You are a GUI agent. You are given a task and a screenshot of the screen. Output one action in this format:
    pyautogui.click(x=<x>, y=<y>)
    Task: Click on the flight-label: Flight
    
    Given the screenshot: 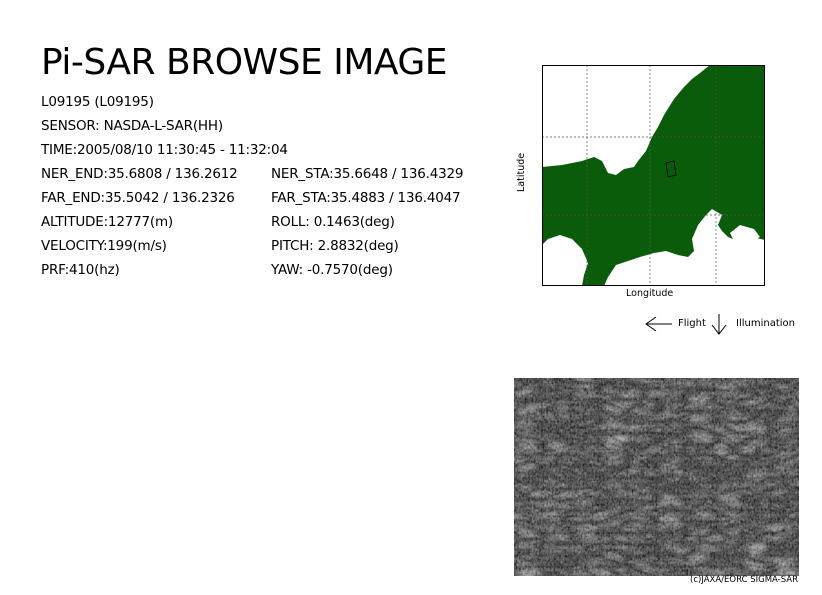 What is the action you would take?
    pyautogui.click(x=692, y=323)
    